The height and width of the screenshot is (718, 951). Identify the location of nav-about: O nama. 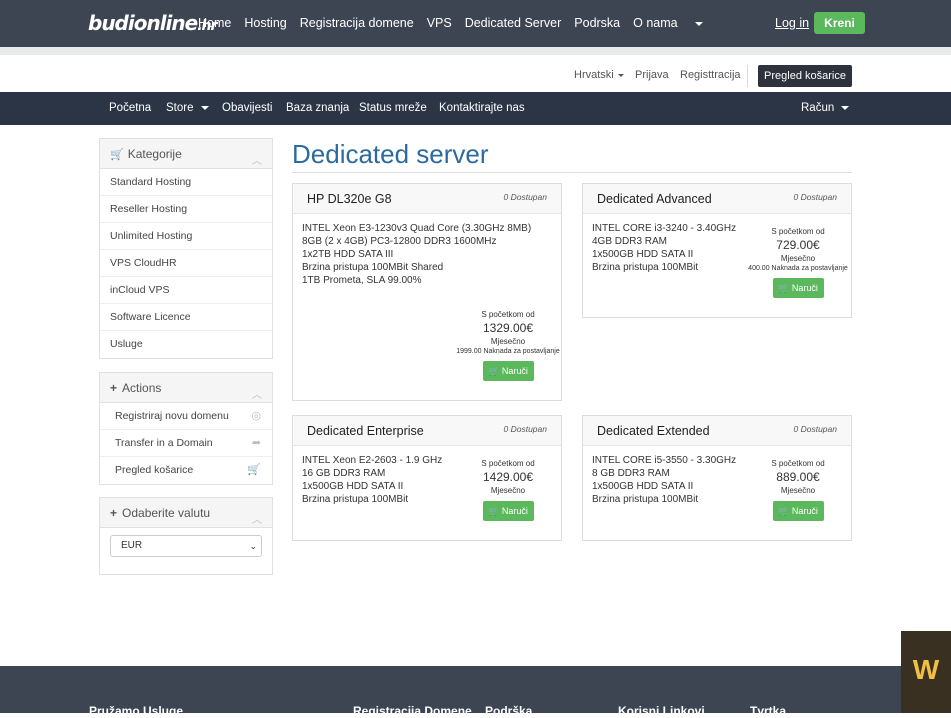
(668, 23).